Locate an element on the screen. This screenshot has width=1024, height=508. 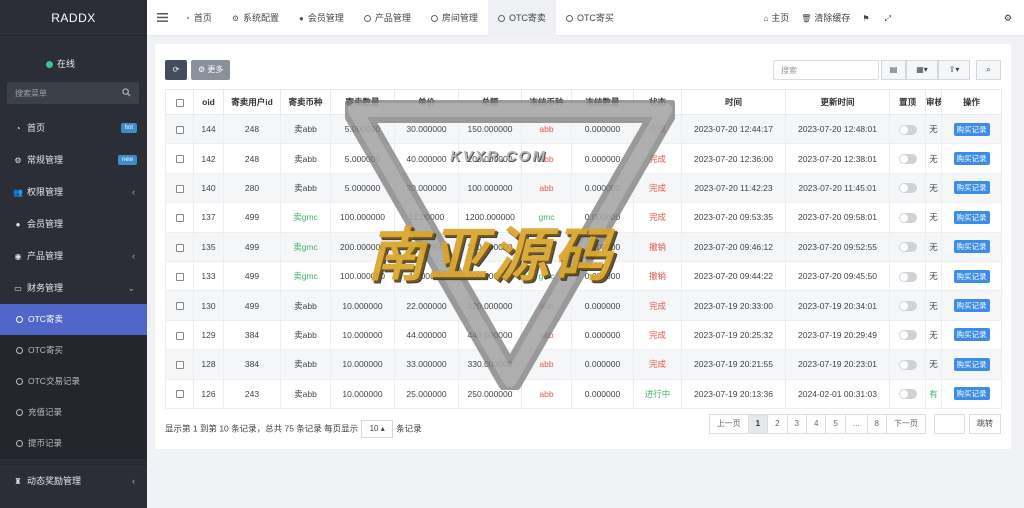
clear-cache-button: 🗑 清除缓存 is located at coordinates (825, 18).